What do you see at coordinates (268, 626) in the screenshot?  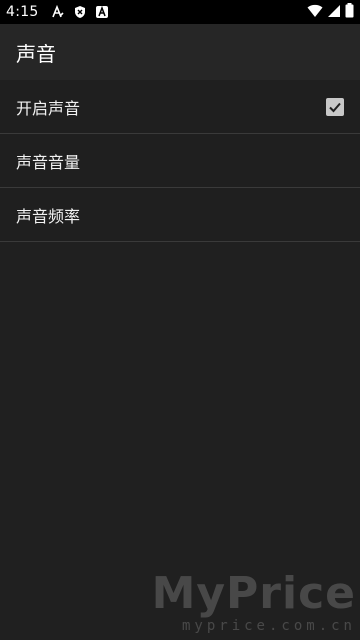 I see `watermark-sub: myprice.com.cn` at bounding box center [268, 626].